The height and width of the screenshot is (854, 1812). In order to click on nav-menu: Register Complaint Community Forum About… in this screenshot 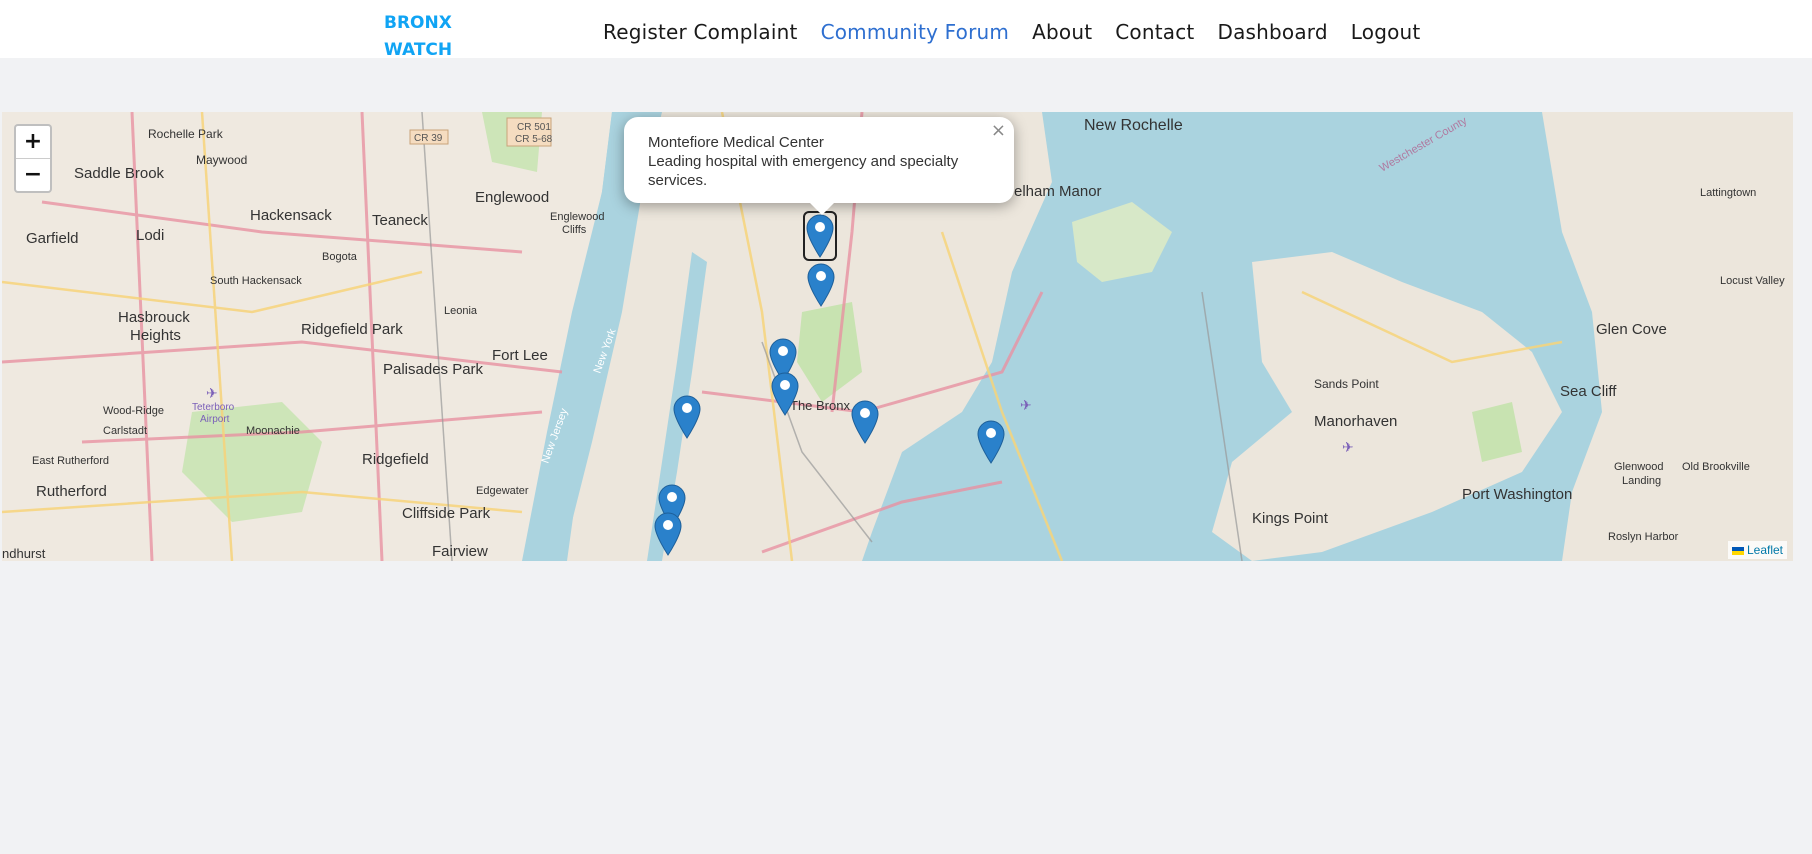, I will do `click(1011, 32)`.